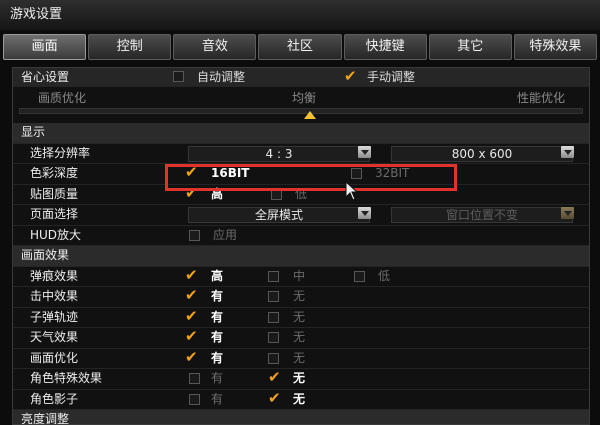 This screenshot has height=425, width=600. I want to click on character-effect-row: 角色特殊效果 有 ✔ 无, so click(301, 379).